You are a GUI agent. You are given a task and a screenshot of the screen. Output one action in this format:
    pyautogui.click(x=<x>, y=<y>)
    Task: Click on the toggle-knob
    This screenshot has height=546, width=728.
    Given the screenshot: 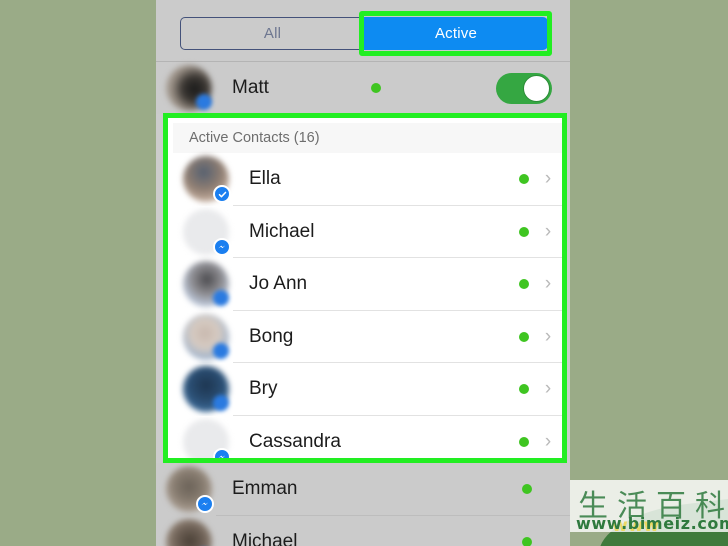 What is the action you would take?
    pyautogui.click(x=536, y=88)
    